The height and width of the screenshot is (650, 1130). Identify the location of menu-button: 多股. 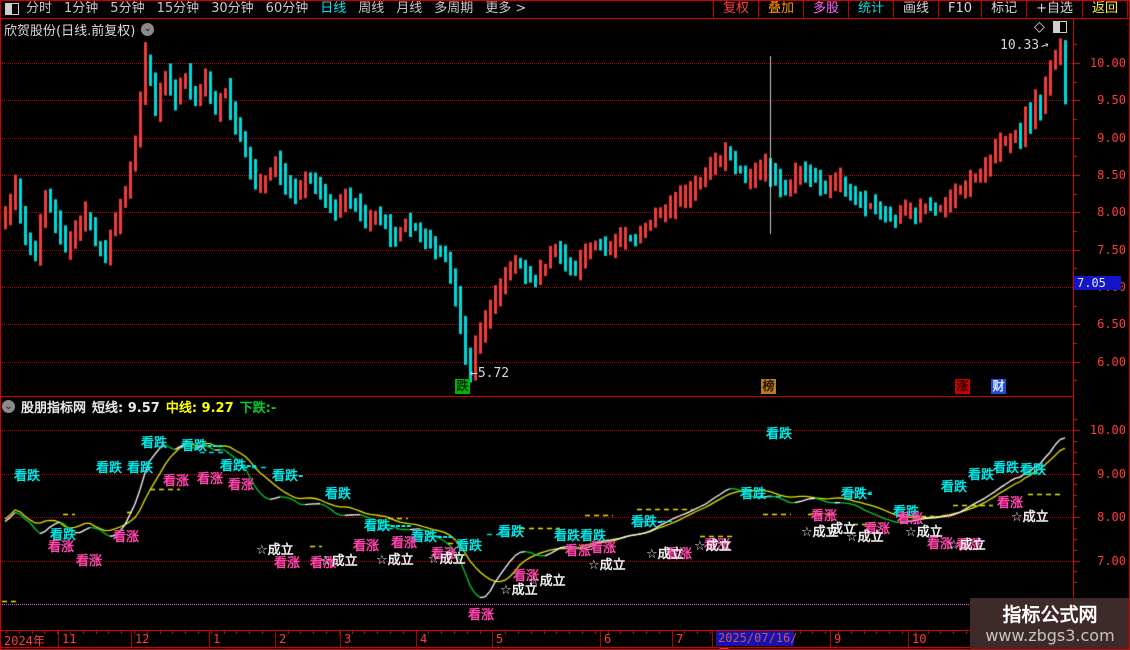
(825, 9).